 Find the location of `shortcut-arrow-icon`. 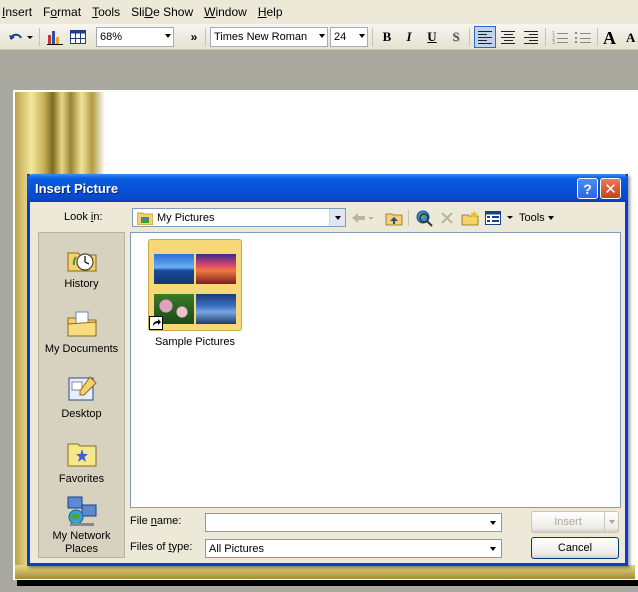

shortcut-arrow-icon is located at coordinates (156, 323).